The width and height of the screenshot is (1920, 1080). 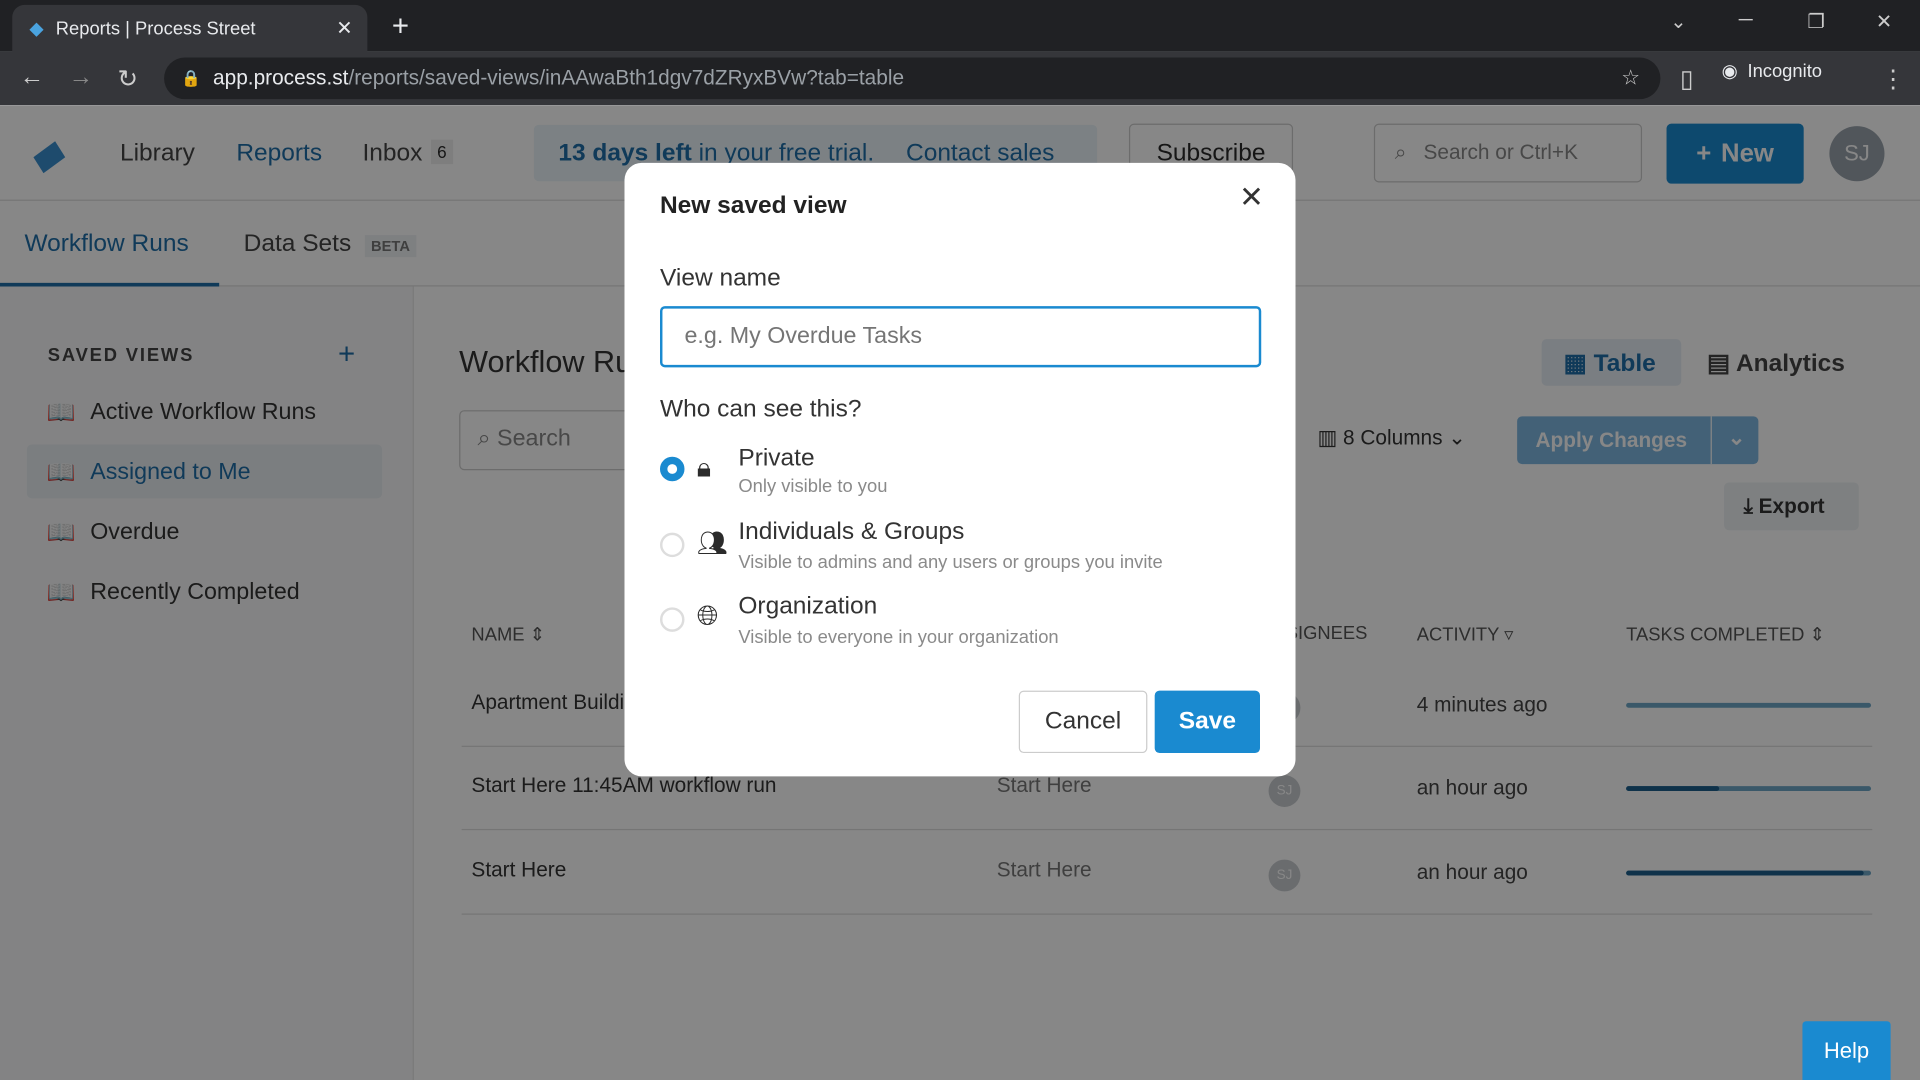 I want to click on option-title: Organization, so click(x=808, y=606).